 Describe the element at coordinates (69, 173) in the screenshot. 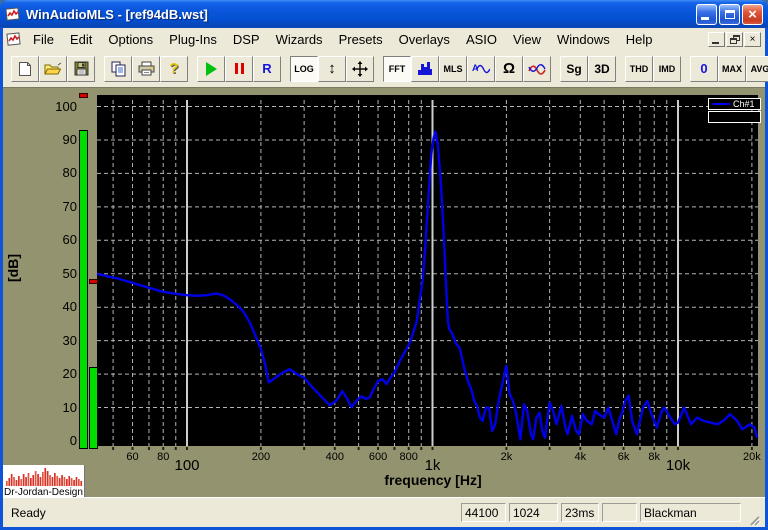

I see `y-tick-label: 80` at that location.